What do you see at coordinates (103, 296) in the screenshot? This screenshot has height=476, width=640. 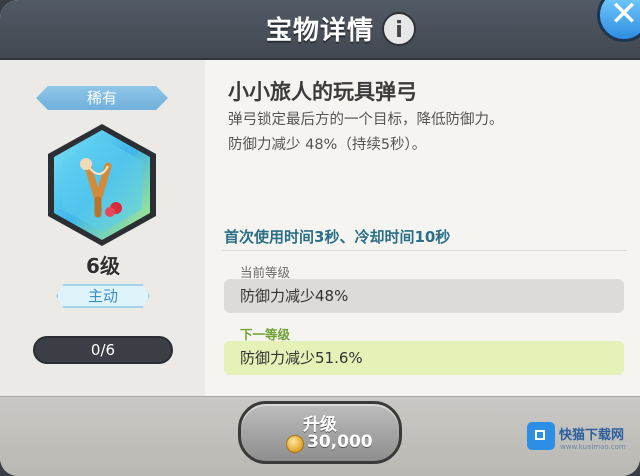 I see `skill-type-badge: 主动` at bounding box center [103, 296].